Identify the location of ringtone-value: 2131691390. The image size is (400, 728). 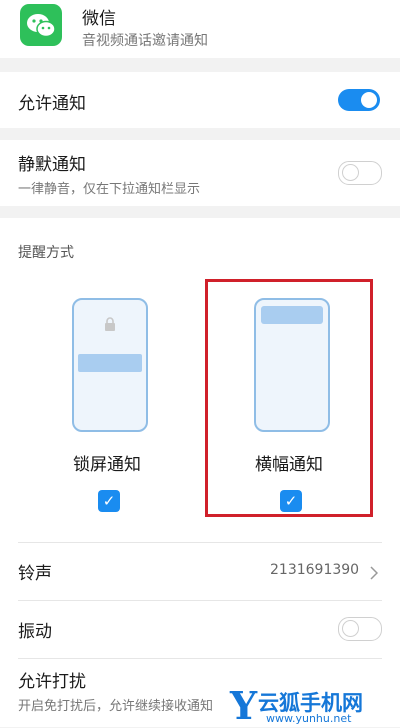
(315, 570).